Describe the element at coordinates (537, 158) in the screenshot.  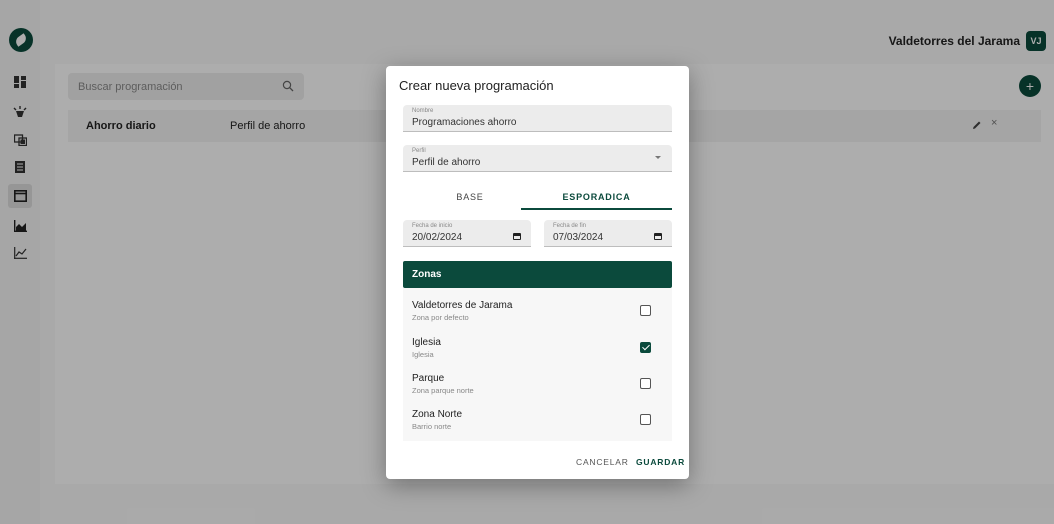
I see `profile-select: Perfil Perfil de ahorro` at that location.